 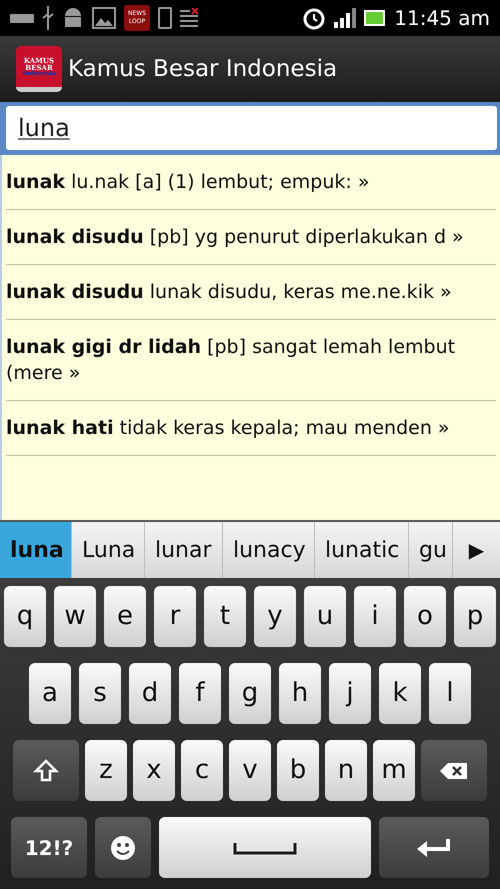 I want to click on result-item: lunak hati tidak keras kepala; mau menden », so click(x=251, y=428).